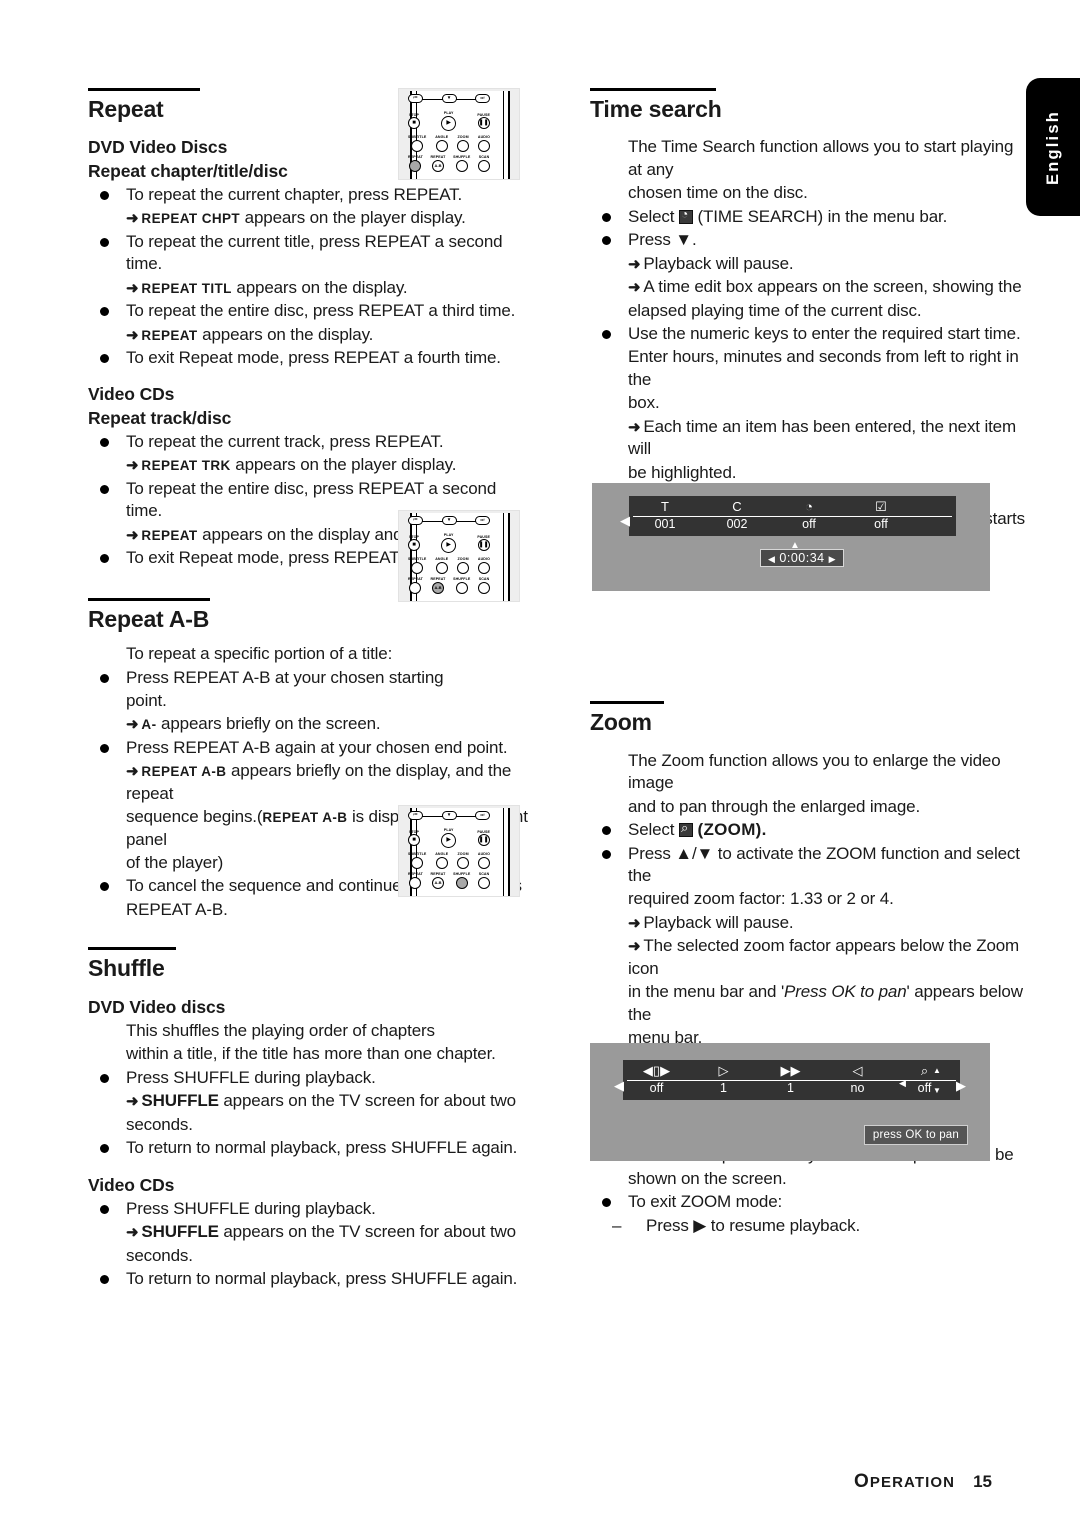  What do you see at coordinates (810, 718) in the screenshot?
I see `section-zoom-heading: Zoom` at bounding box center [810, 718].